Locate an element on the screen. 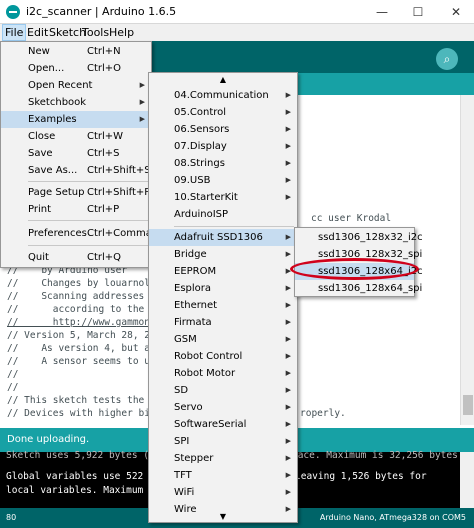 The width and height of the screenshot is (474, 528). menu-item-ssd1306-128x64-spi: ssd1306_128x64_spi is located at coordinates (358, 288).